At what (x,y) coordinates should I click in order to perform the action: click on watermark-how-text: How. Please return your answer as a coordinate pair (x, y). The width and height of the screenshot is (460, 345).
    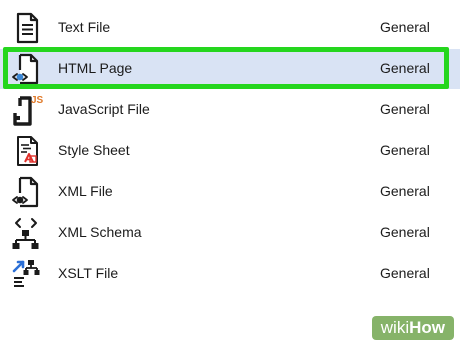
    Looking at the image, I should click on (427, 327).